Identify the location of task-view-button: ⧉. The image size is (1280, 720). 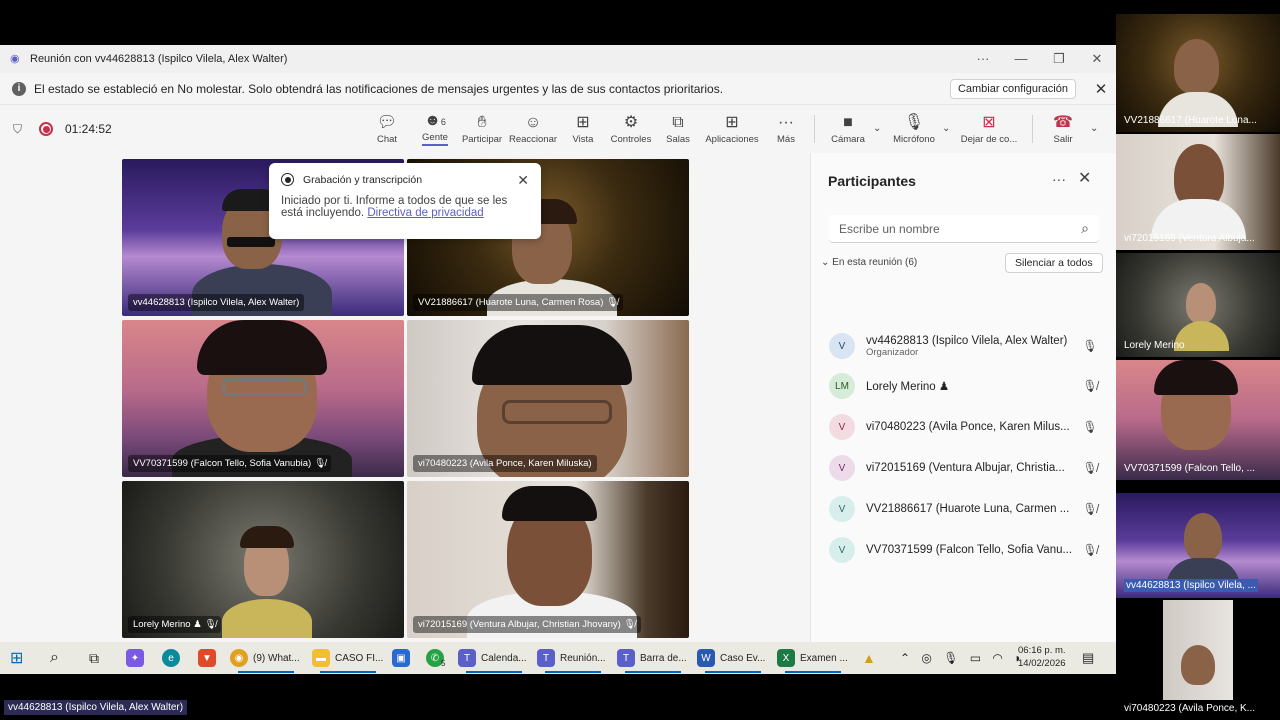
(94, 658).